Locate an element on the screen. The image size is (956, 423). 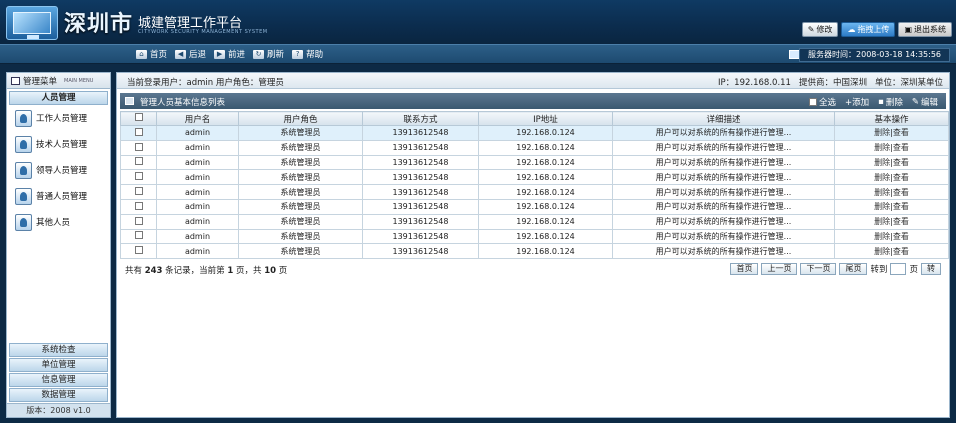
col-role: 用户角色 is located at coordinates (300, 118).